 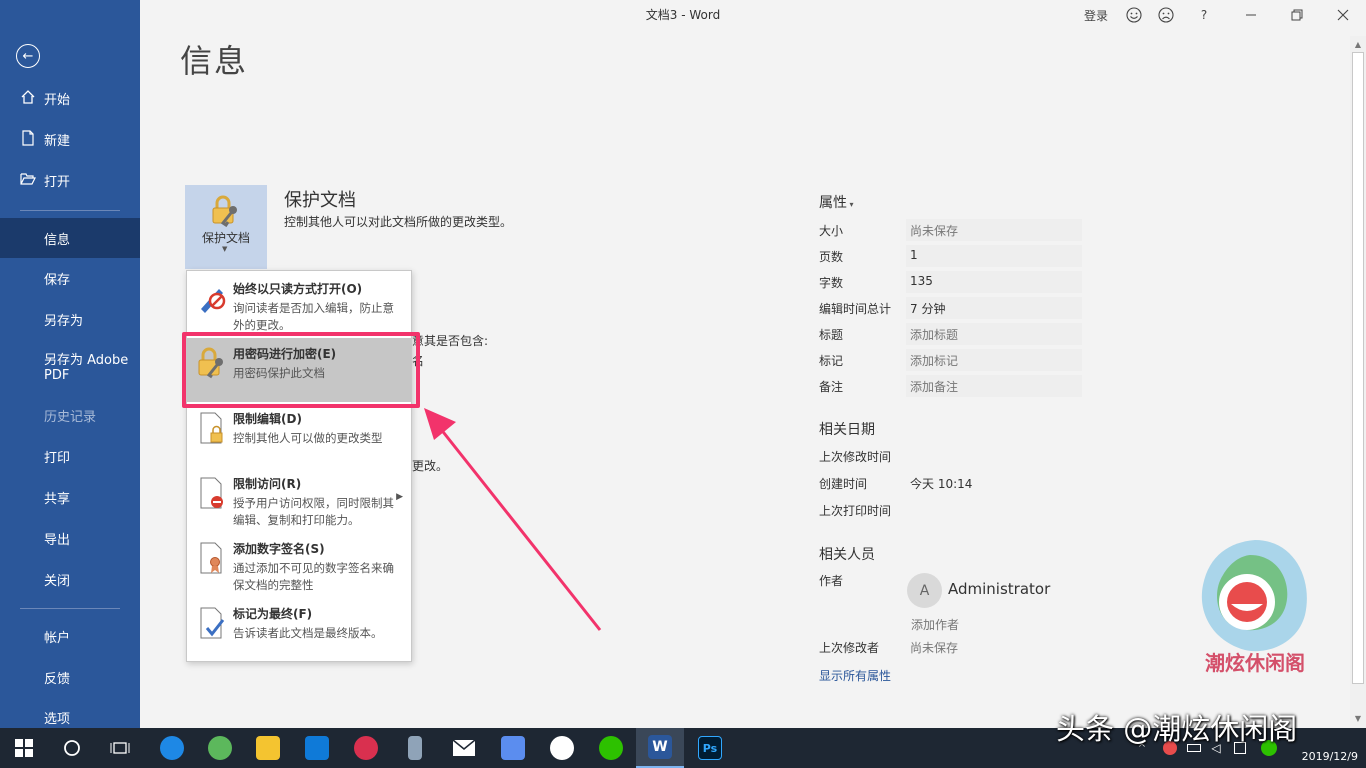 What do you see at coordinates (831, 335) in the screenshot?
I see `prop-key: 标题` at bounding box center [831, 335].